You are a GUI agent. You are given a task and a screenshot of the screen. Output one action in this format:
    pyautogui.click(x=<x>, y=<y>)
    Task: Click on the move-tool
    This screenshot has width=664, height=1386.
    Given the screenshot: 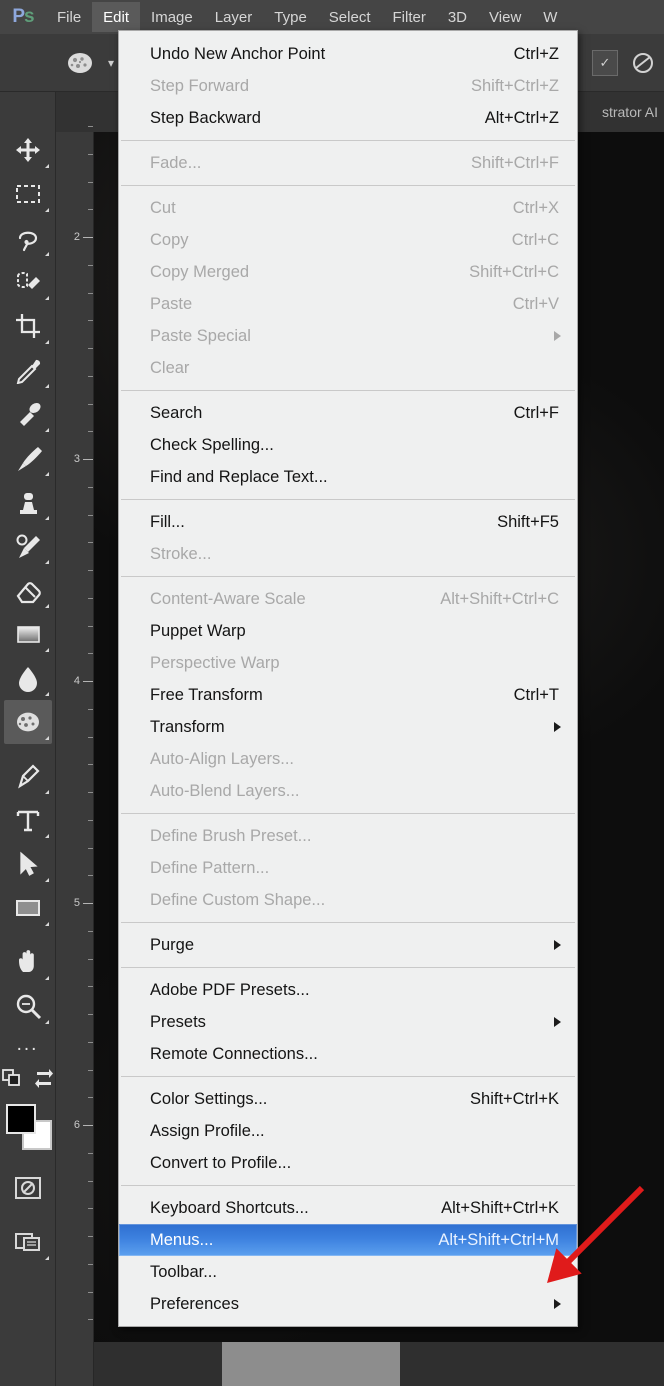 What is the action you would take?
    pyautogui.click(x=28, y=150)
    